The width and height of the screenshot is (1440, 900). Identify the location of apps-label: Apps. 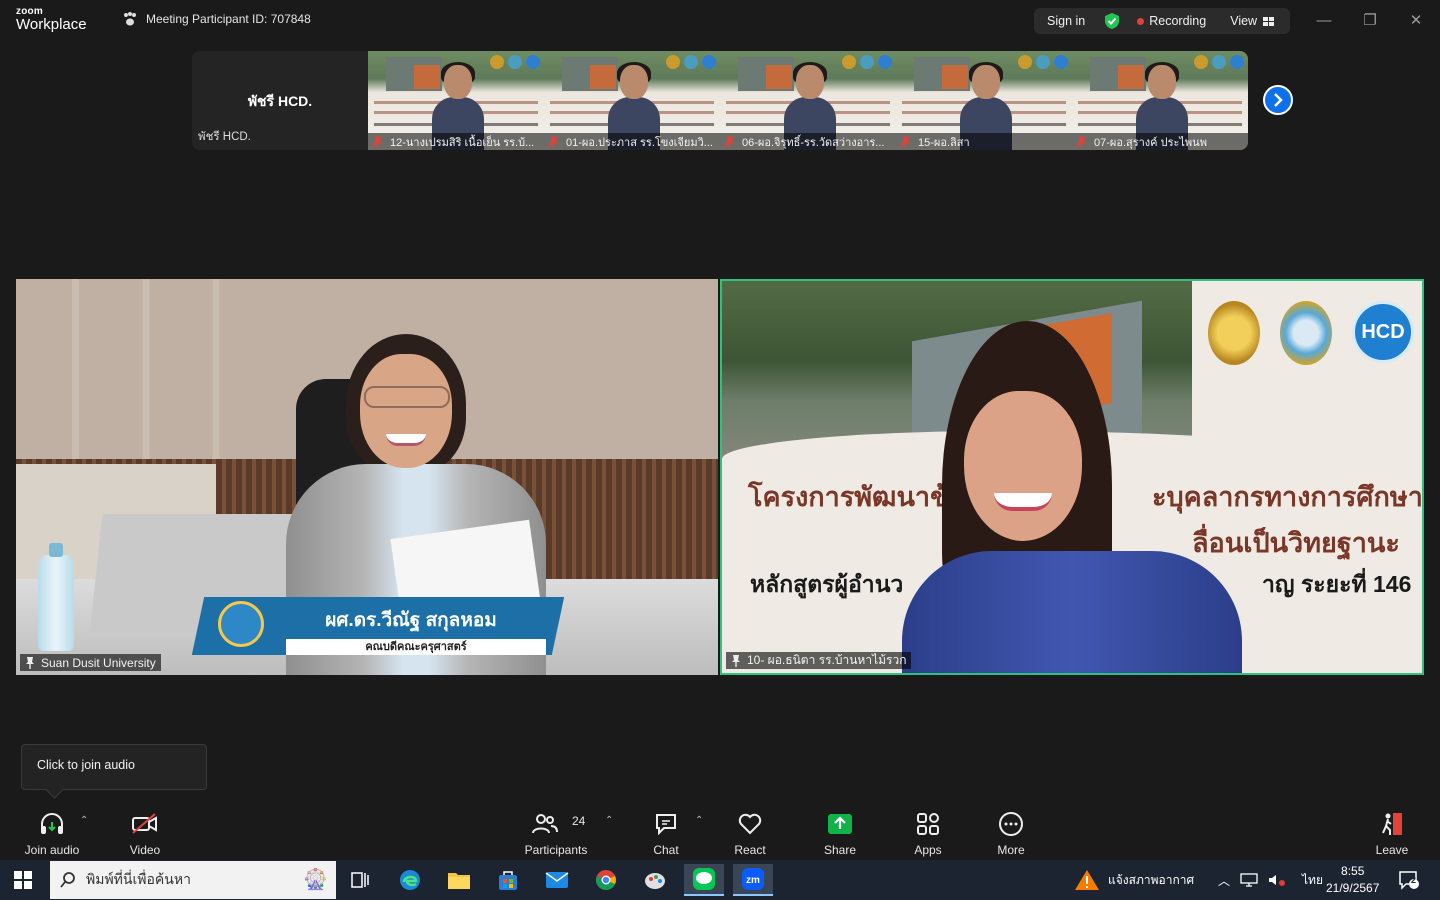
(928, 850).